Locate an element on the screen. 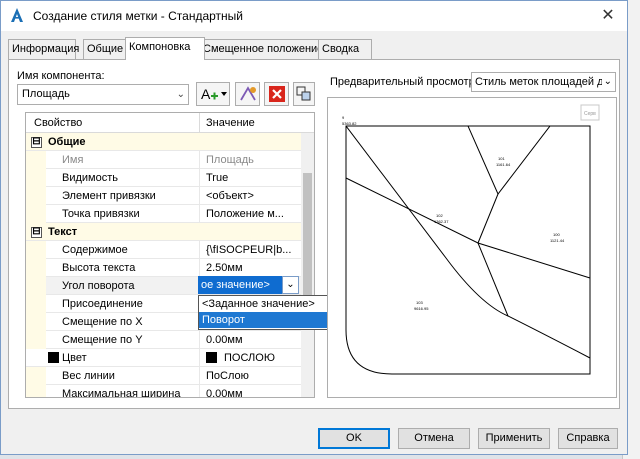 The image size is (640, 459). copy-component-icon is located at coordinates (247, 93).